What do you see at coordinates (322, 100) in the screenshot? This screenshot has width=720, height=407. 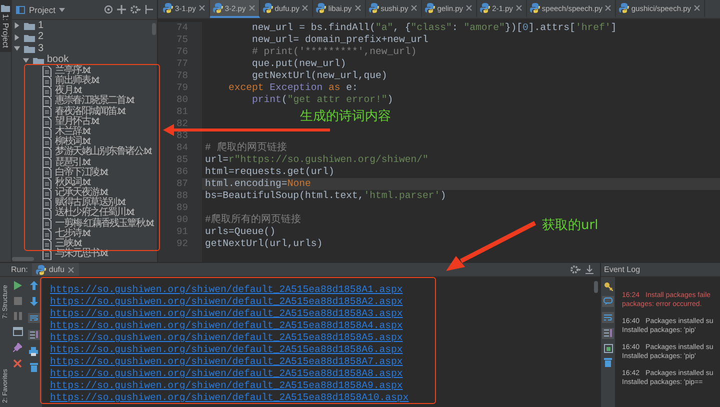 I see `code-line: print("get attr error!")` at bounding box center [322, 100].